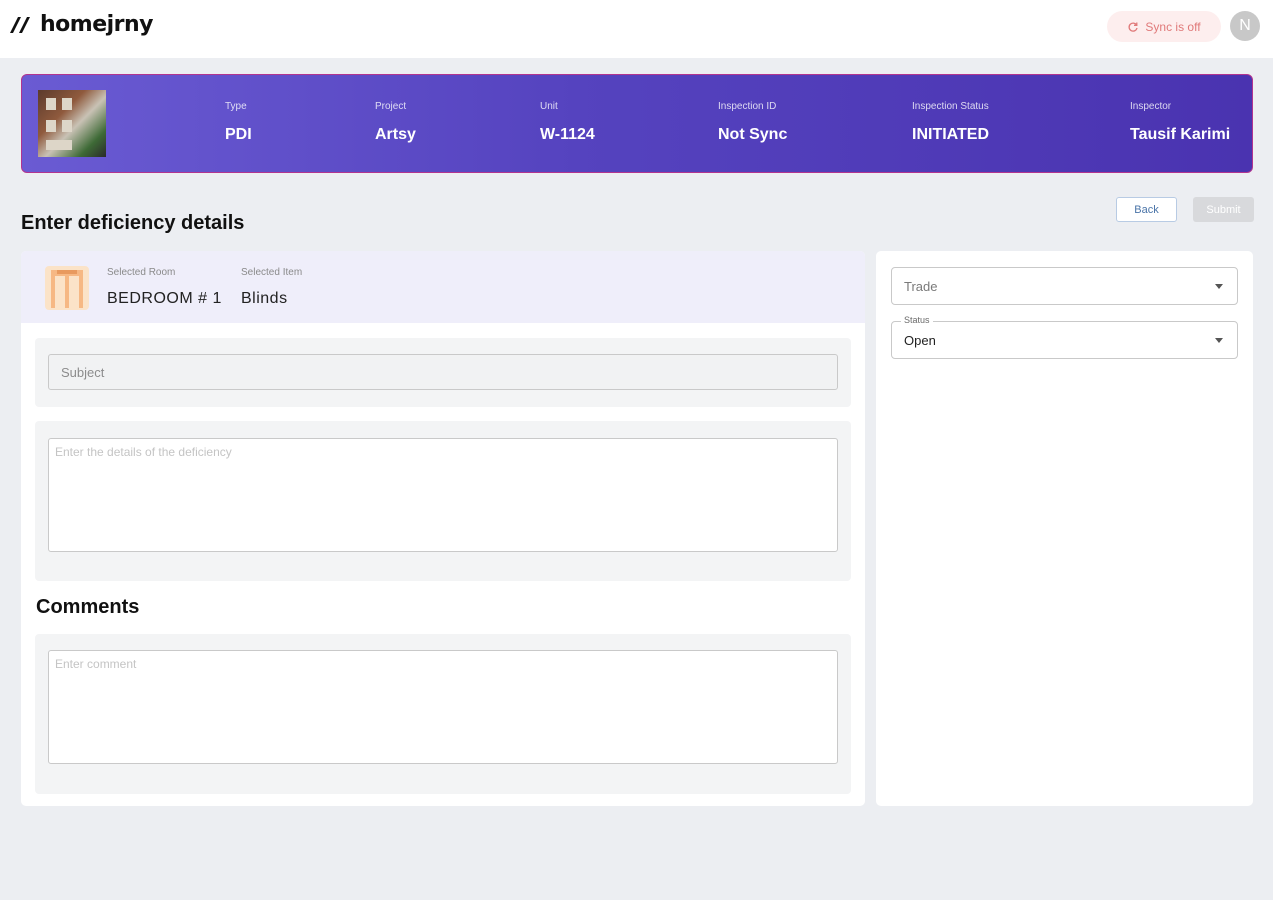 This screenshot has height=900, width=1273. Describe the element at coordinates (443, 372) in the screenshot. I see `subject-input` at that location.